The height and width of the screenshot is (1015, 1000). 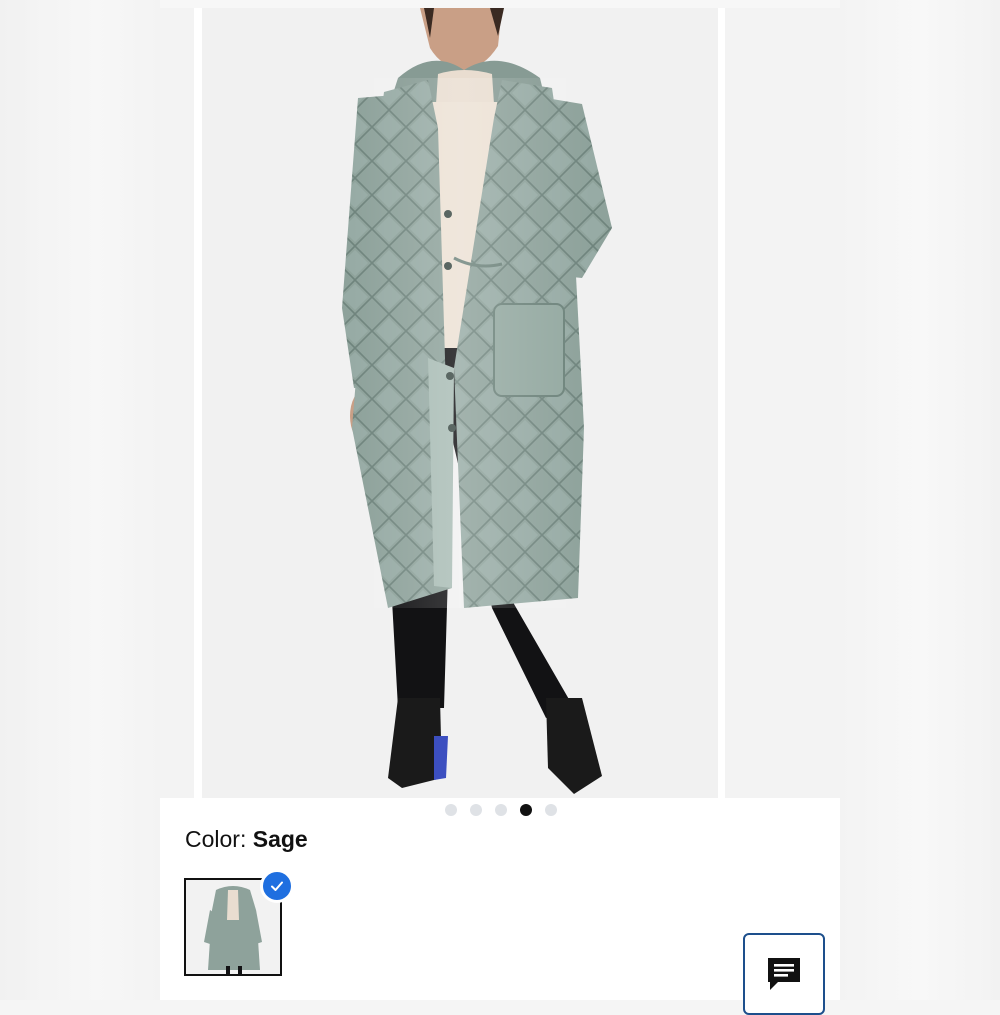 I want to click on chat-button, so click(x=784, y=974).